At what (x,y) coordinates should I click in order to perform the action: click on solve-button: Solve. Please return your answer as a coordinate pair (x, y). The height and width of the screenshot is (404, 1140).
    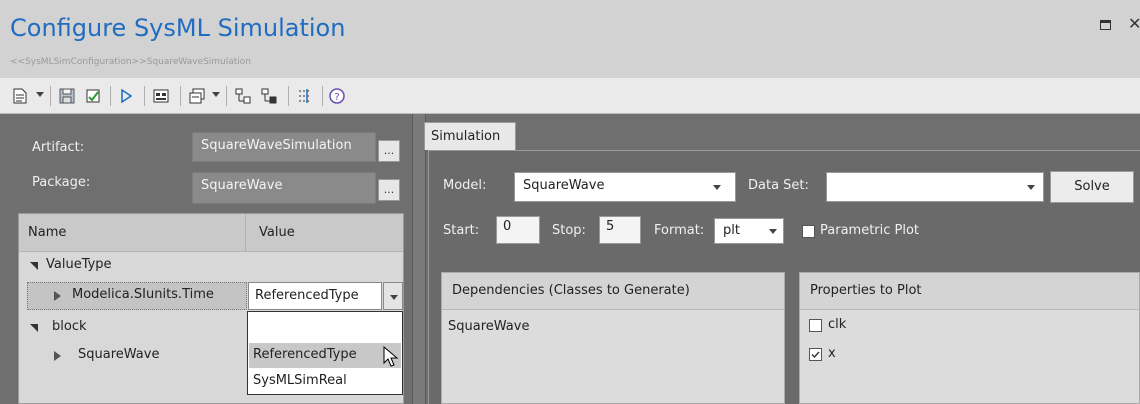
    Looking at the image, I should click on (1092, 187).